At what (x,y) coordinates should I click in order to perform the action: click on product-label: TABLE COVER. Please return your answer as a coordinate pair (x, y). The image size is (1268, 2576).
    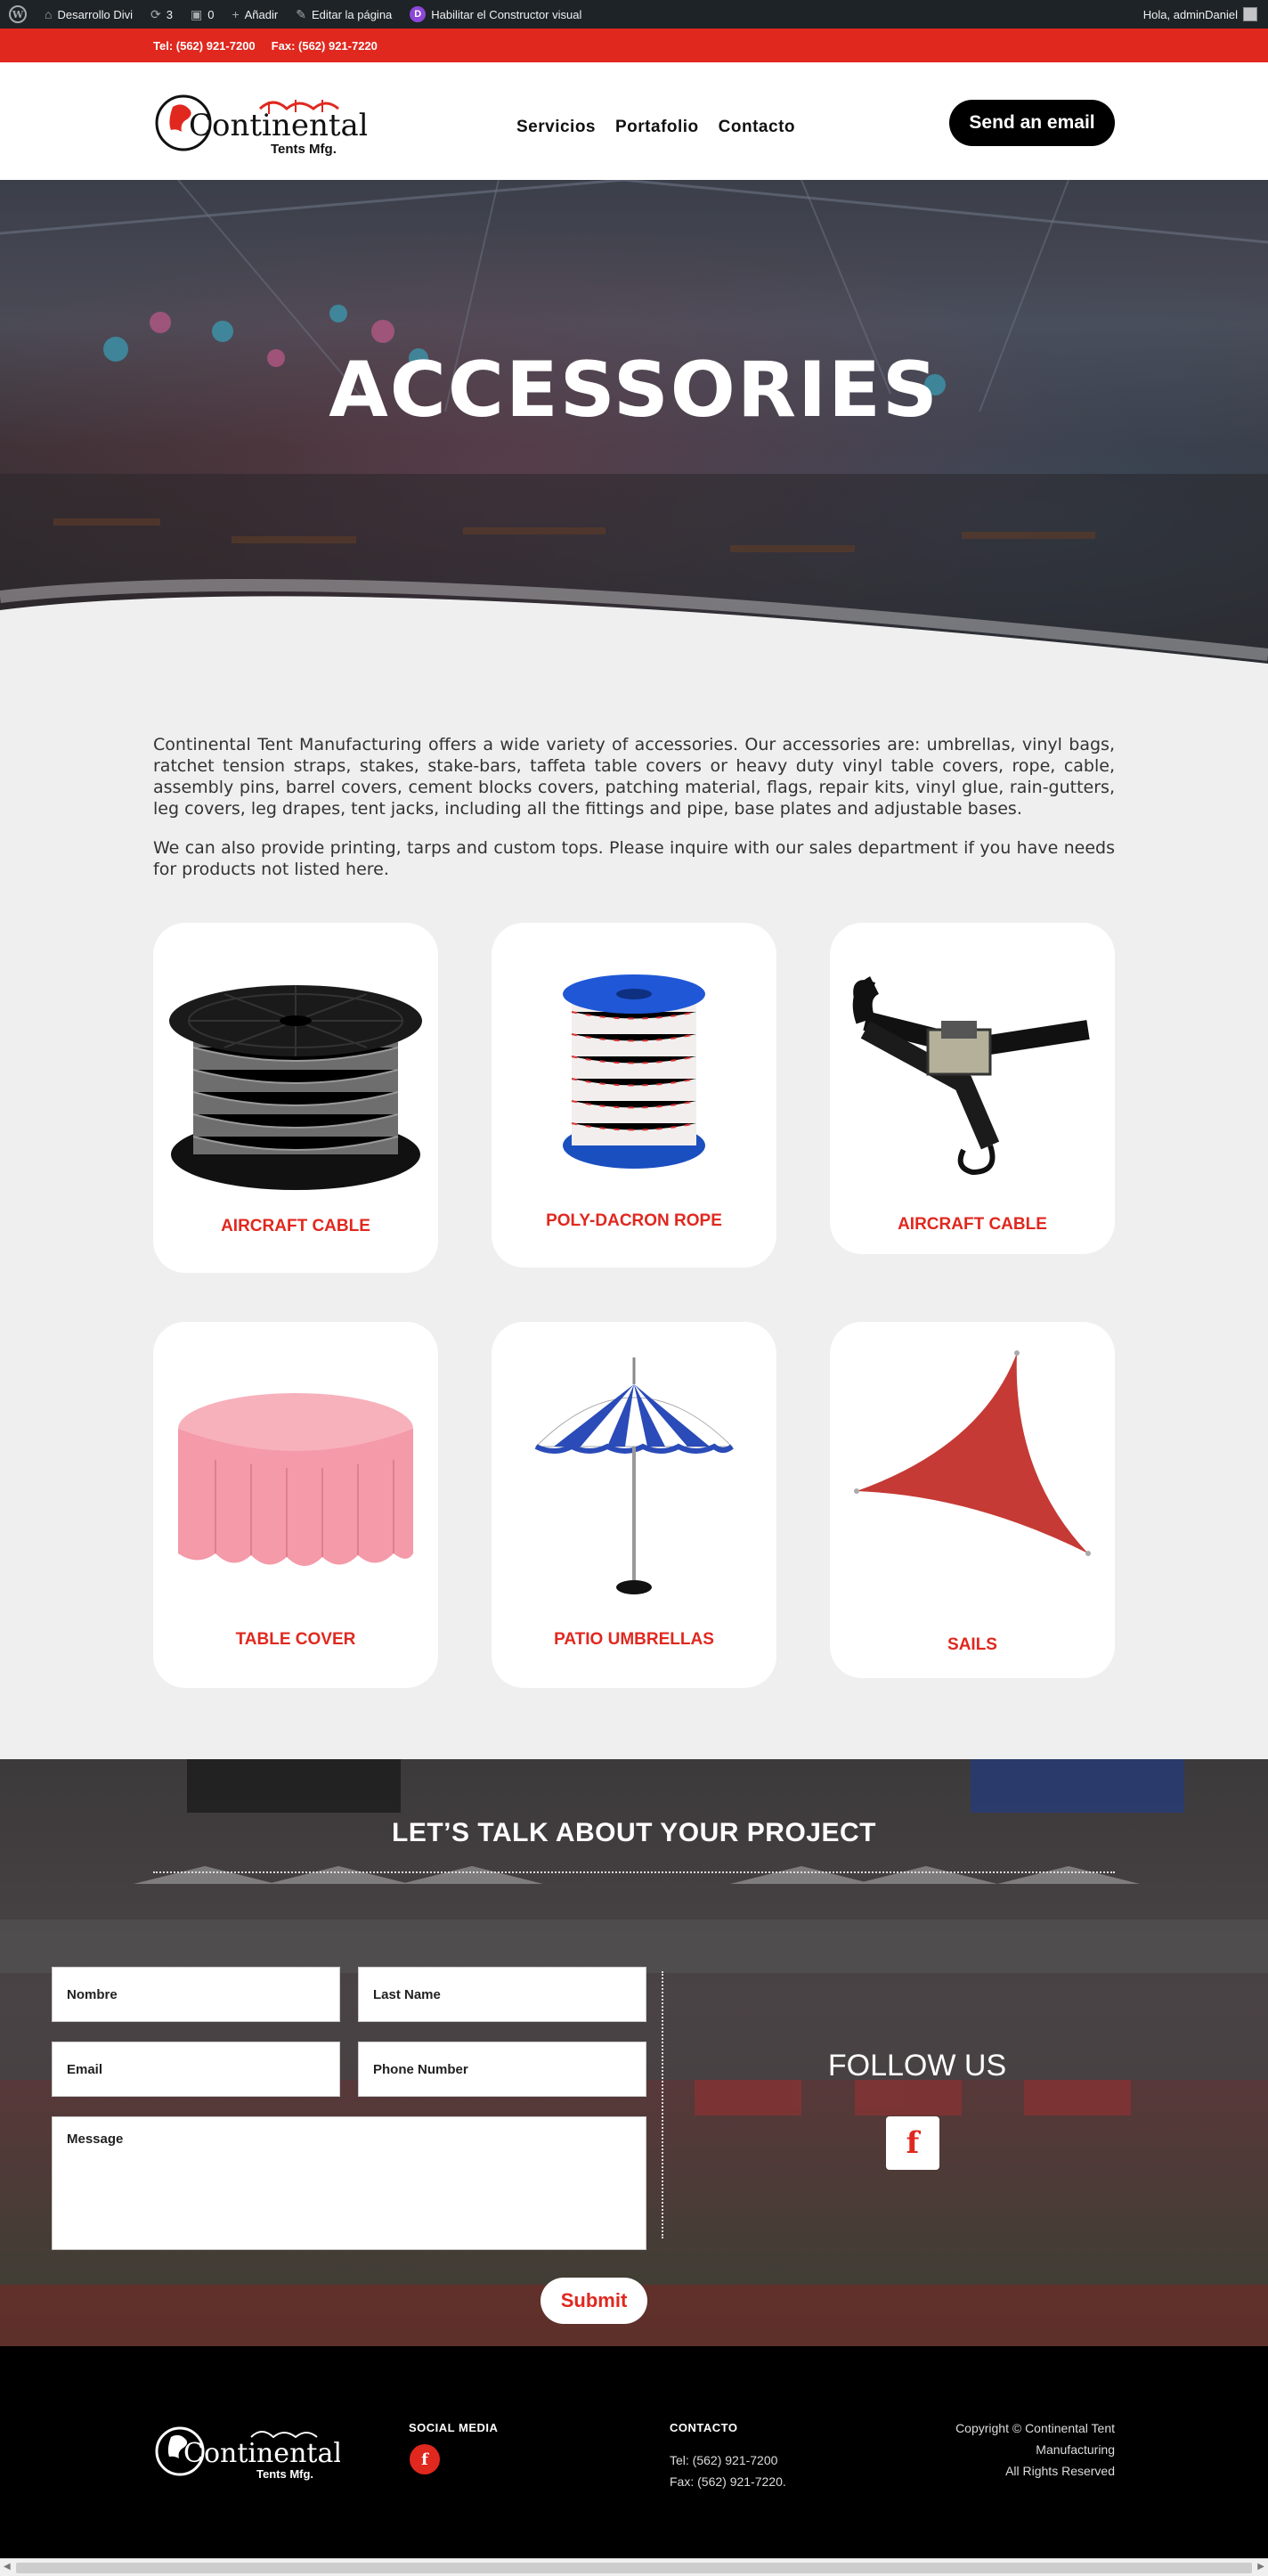
    Looking at the image, I should click on (295, 1640).